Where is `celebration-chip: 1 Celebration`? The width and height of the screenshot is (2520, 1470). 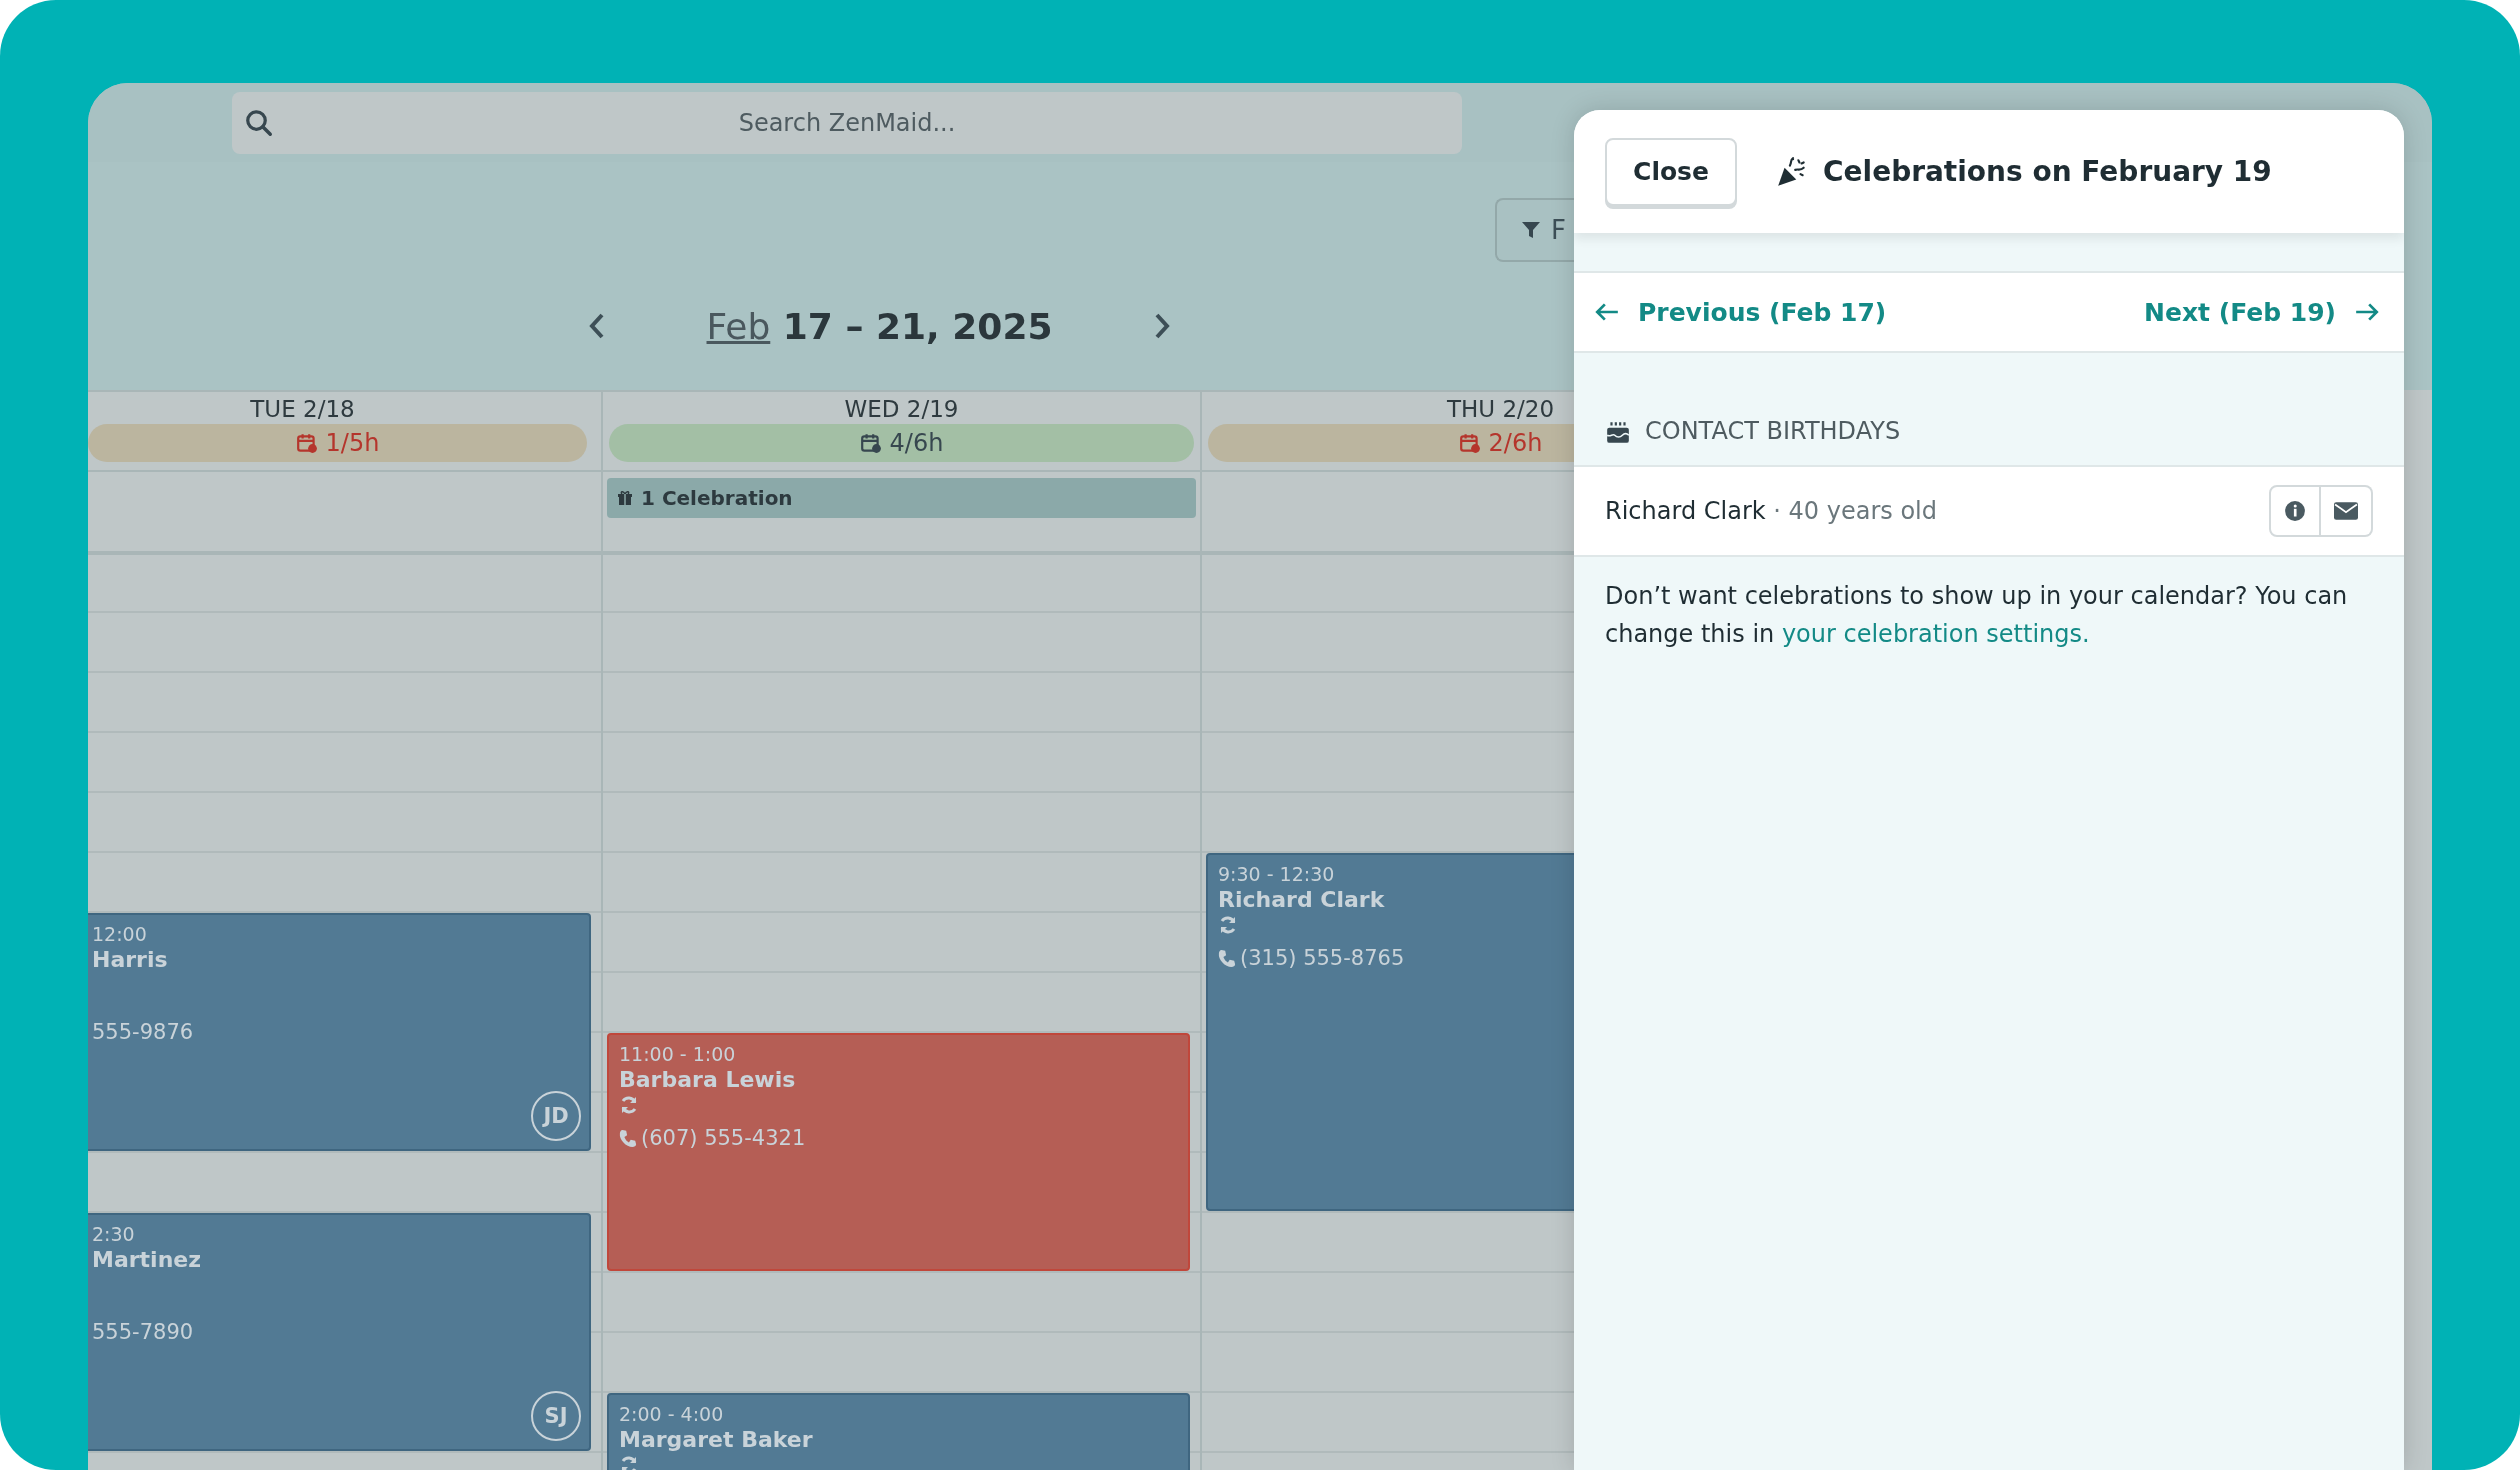
celebration-chip: 1 Celebration is located at coordinates (901, 498).